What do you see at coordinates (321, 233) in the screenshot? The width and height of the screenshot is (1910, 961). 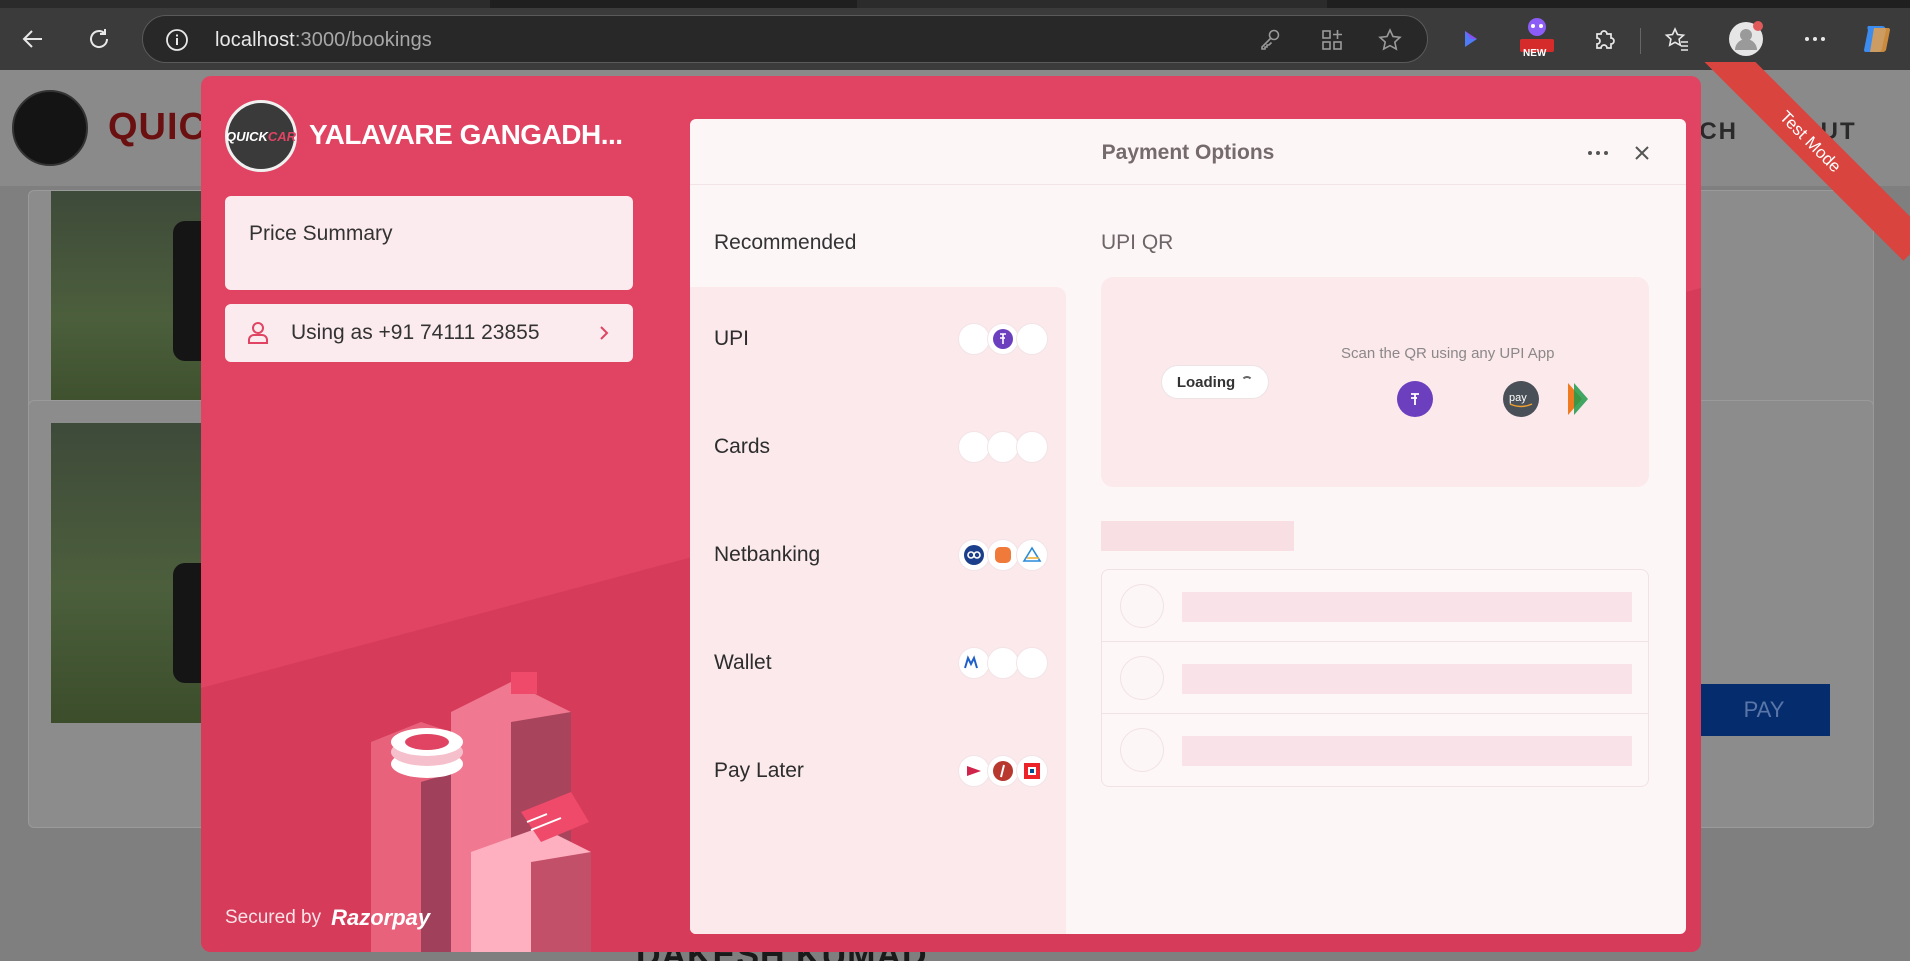 I see `price-summary-label: Price Summary` at bounding box center [321, 233].